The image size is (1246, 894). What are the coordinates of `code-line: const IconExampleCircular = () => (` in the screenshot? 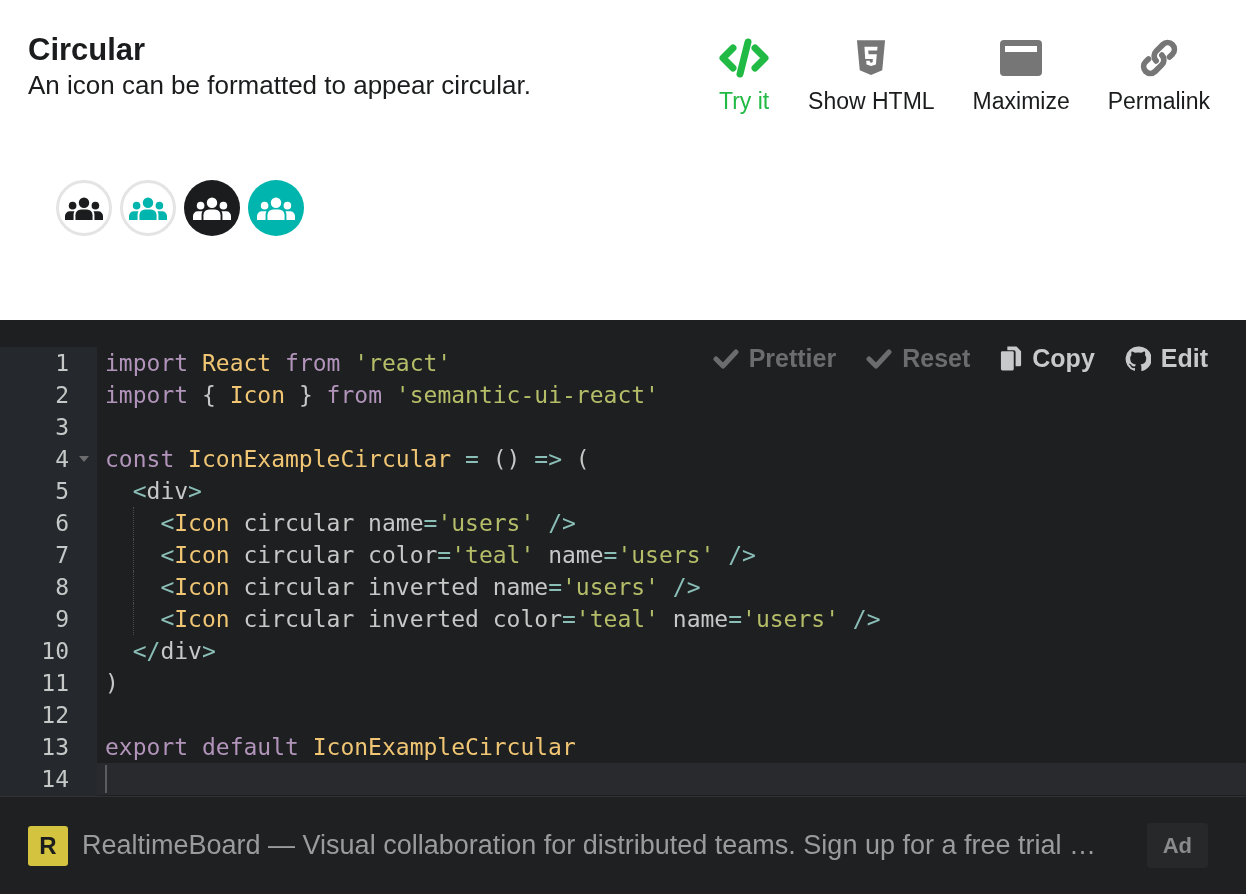 It's located at (347, 459).